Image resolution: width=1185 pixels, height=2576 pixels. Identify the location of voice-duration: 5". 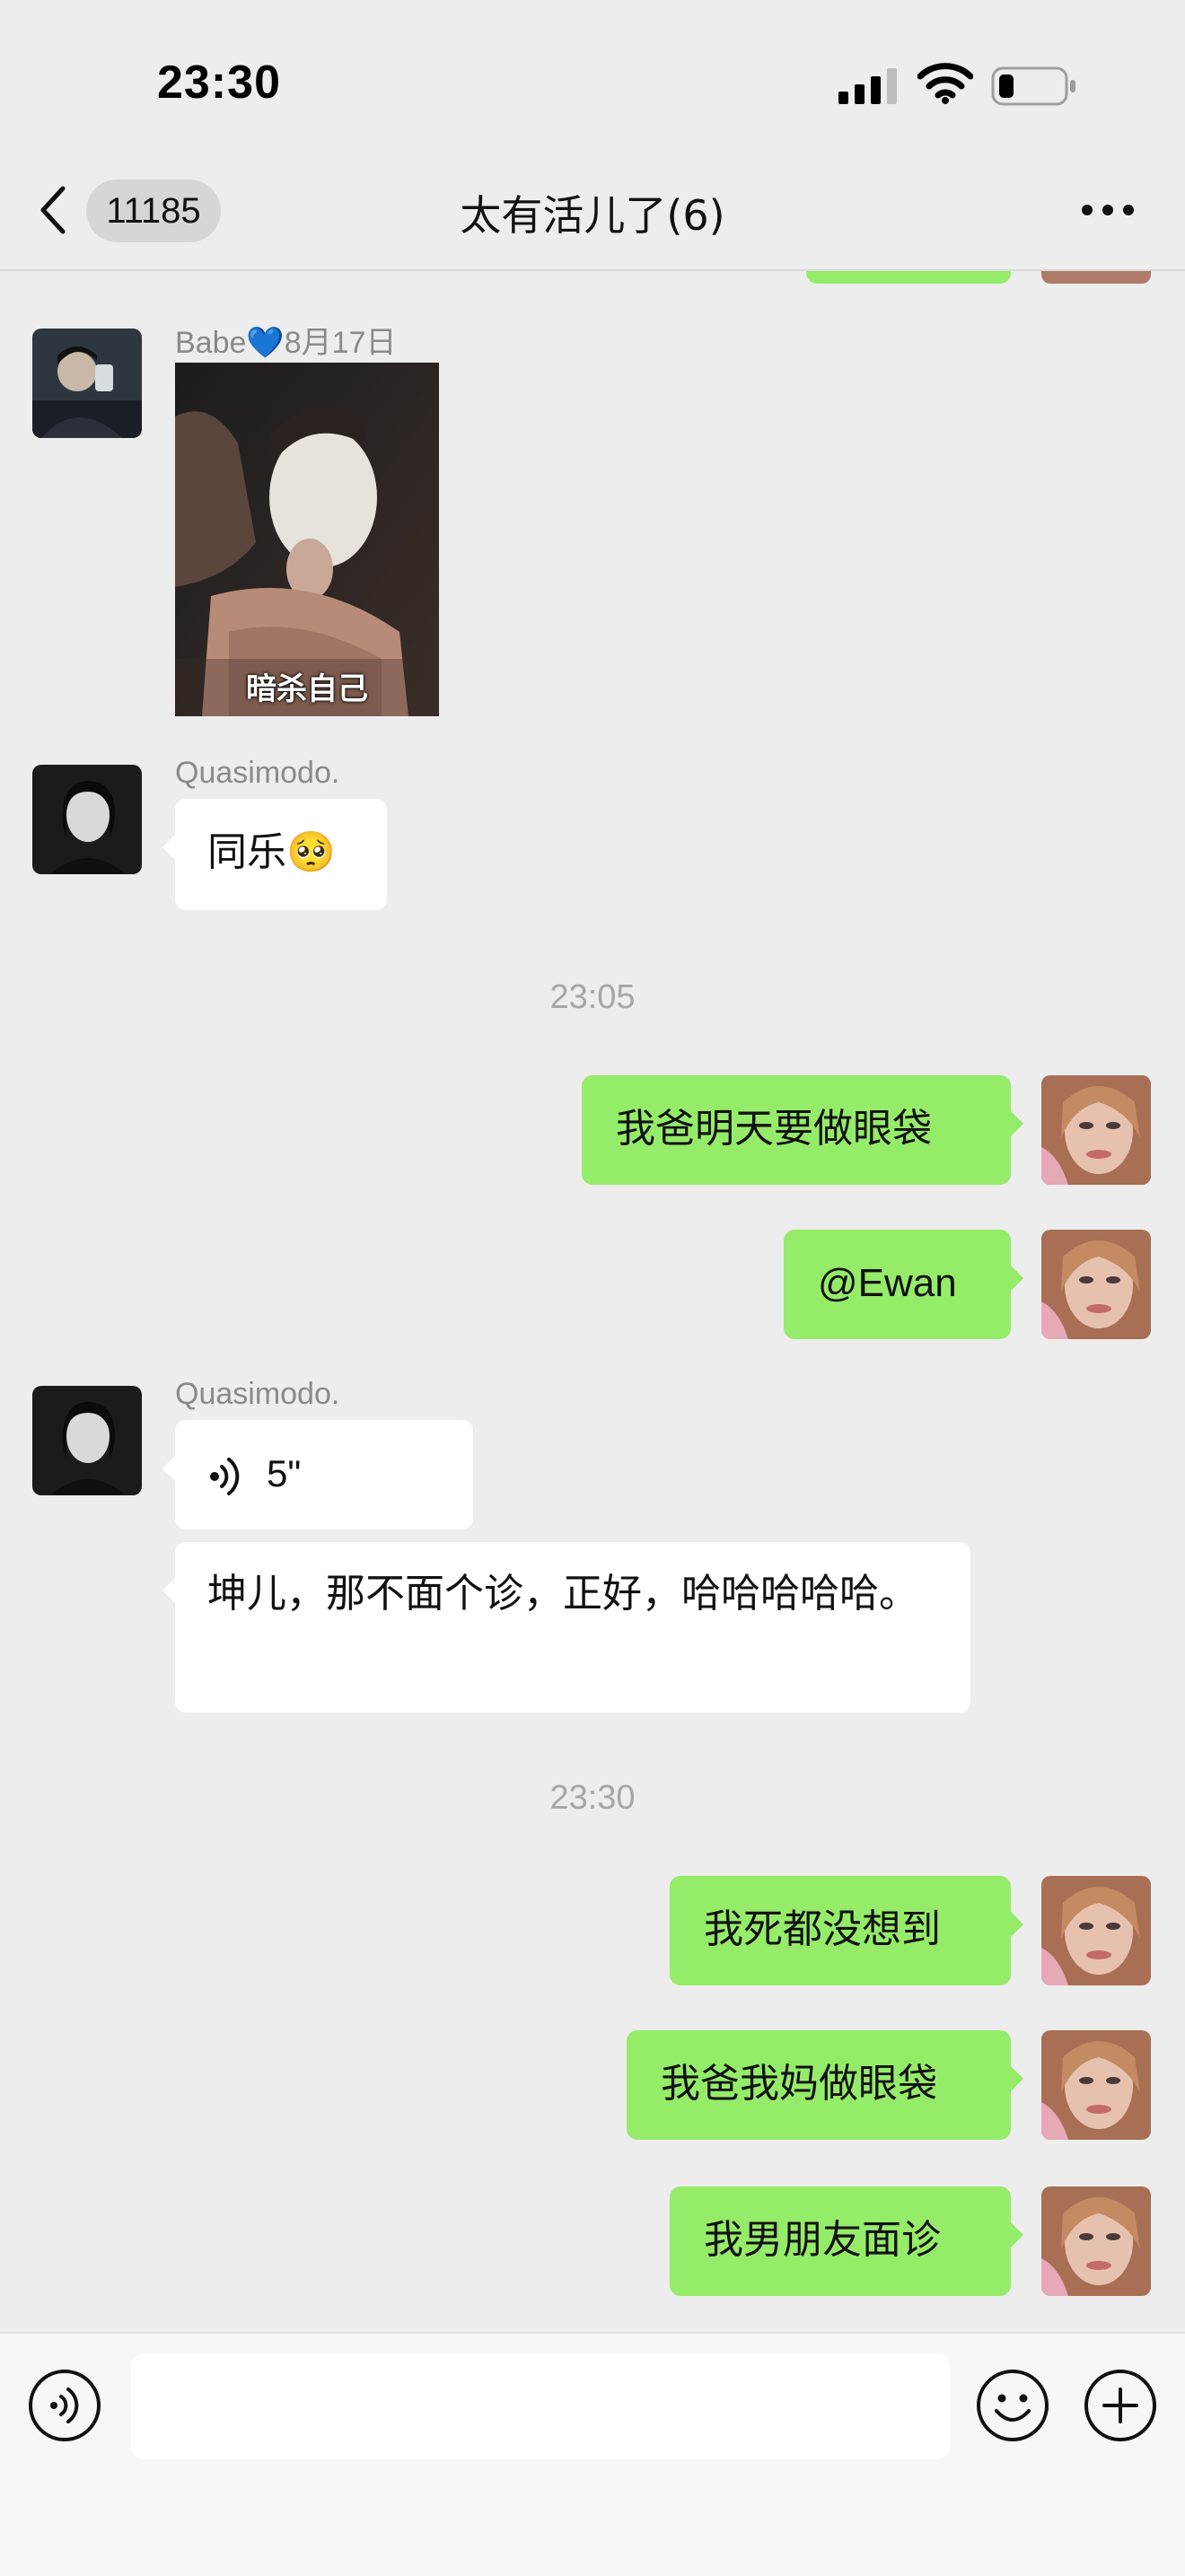
(284, 1473).